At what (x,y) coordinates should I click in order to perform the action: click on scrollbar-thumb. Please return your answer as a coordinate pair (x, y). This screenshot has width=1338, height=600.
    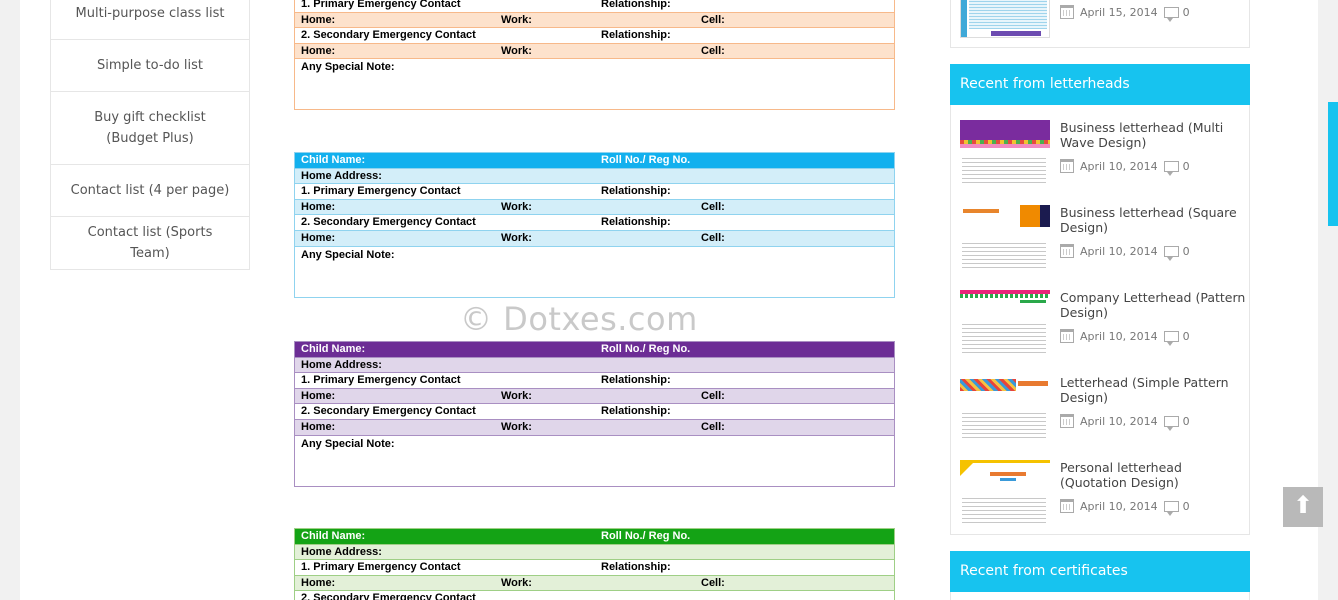
    Looking at the image, I should click on (1333, 164).